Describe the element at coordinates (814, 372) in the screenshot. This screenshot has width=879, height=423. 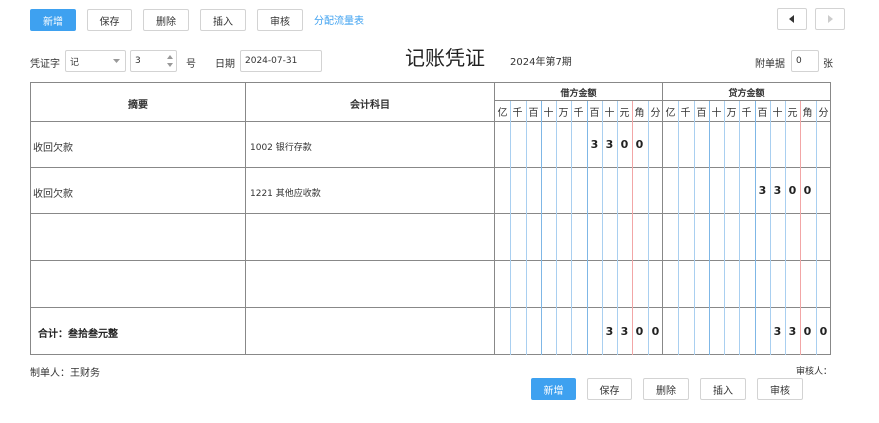
I see `auditor-label: 审核人：` at that location.